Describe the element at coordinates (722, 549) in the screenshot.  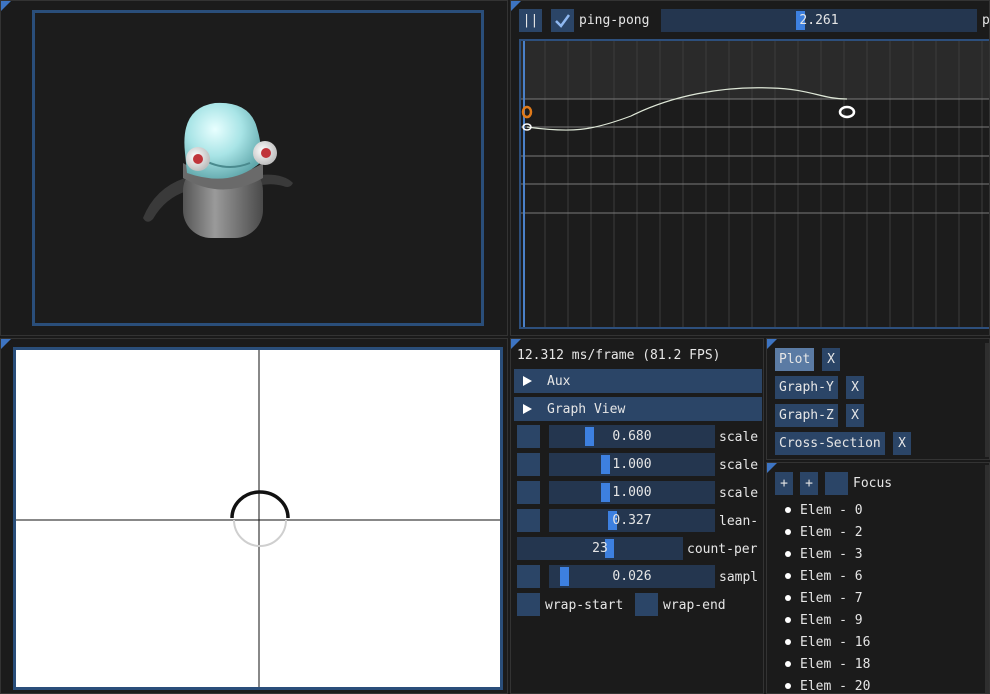
I see `count-label: count-per` at that location.